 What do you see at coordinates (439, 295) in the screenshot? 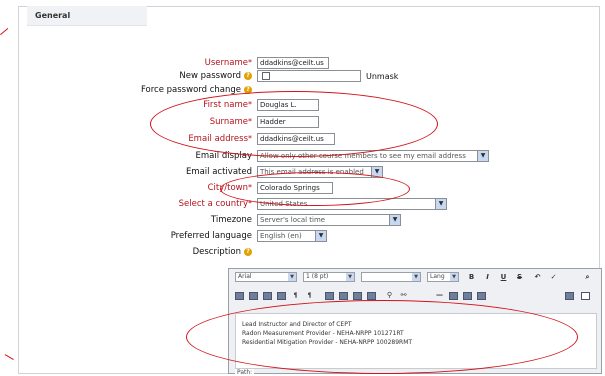
I see `horizontal-rule-icon: —` at bounding box center [439, 295].